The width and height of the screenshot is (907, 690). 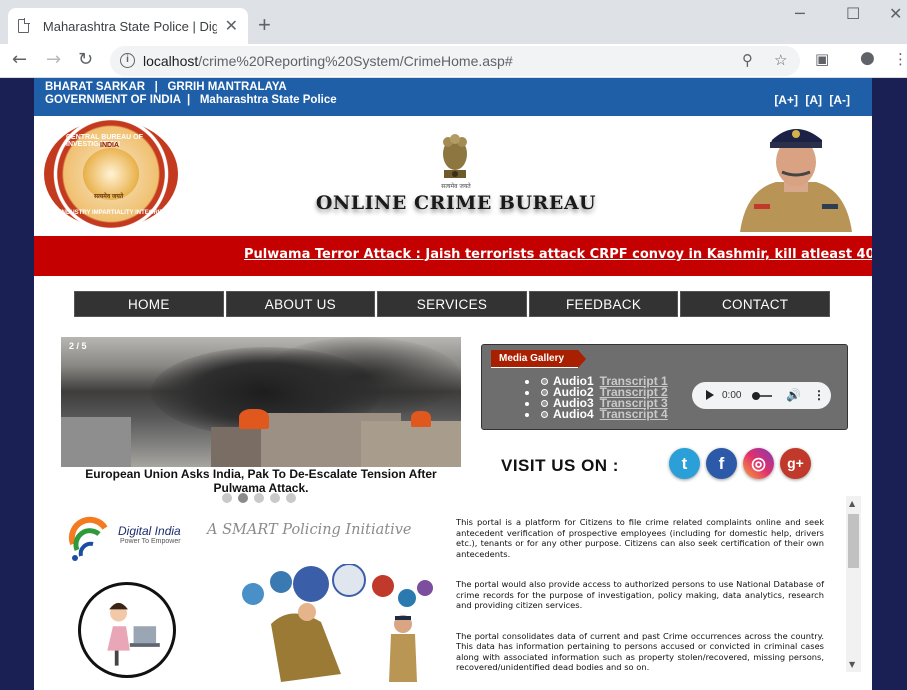 What do you see at coordinates (104, 141) in the screenshot?
I see `seal-top-text: CENTRAL BUREAU OF INVESTIGATION` at bounding box center [104, 141].